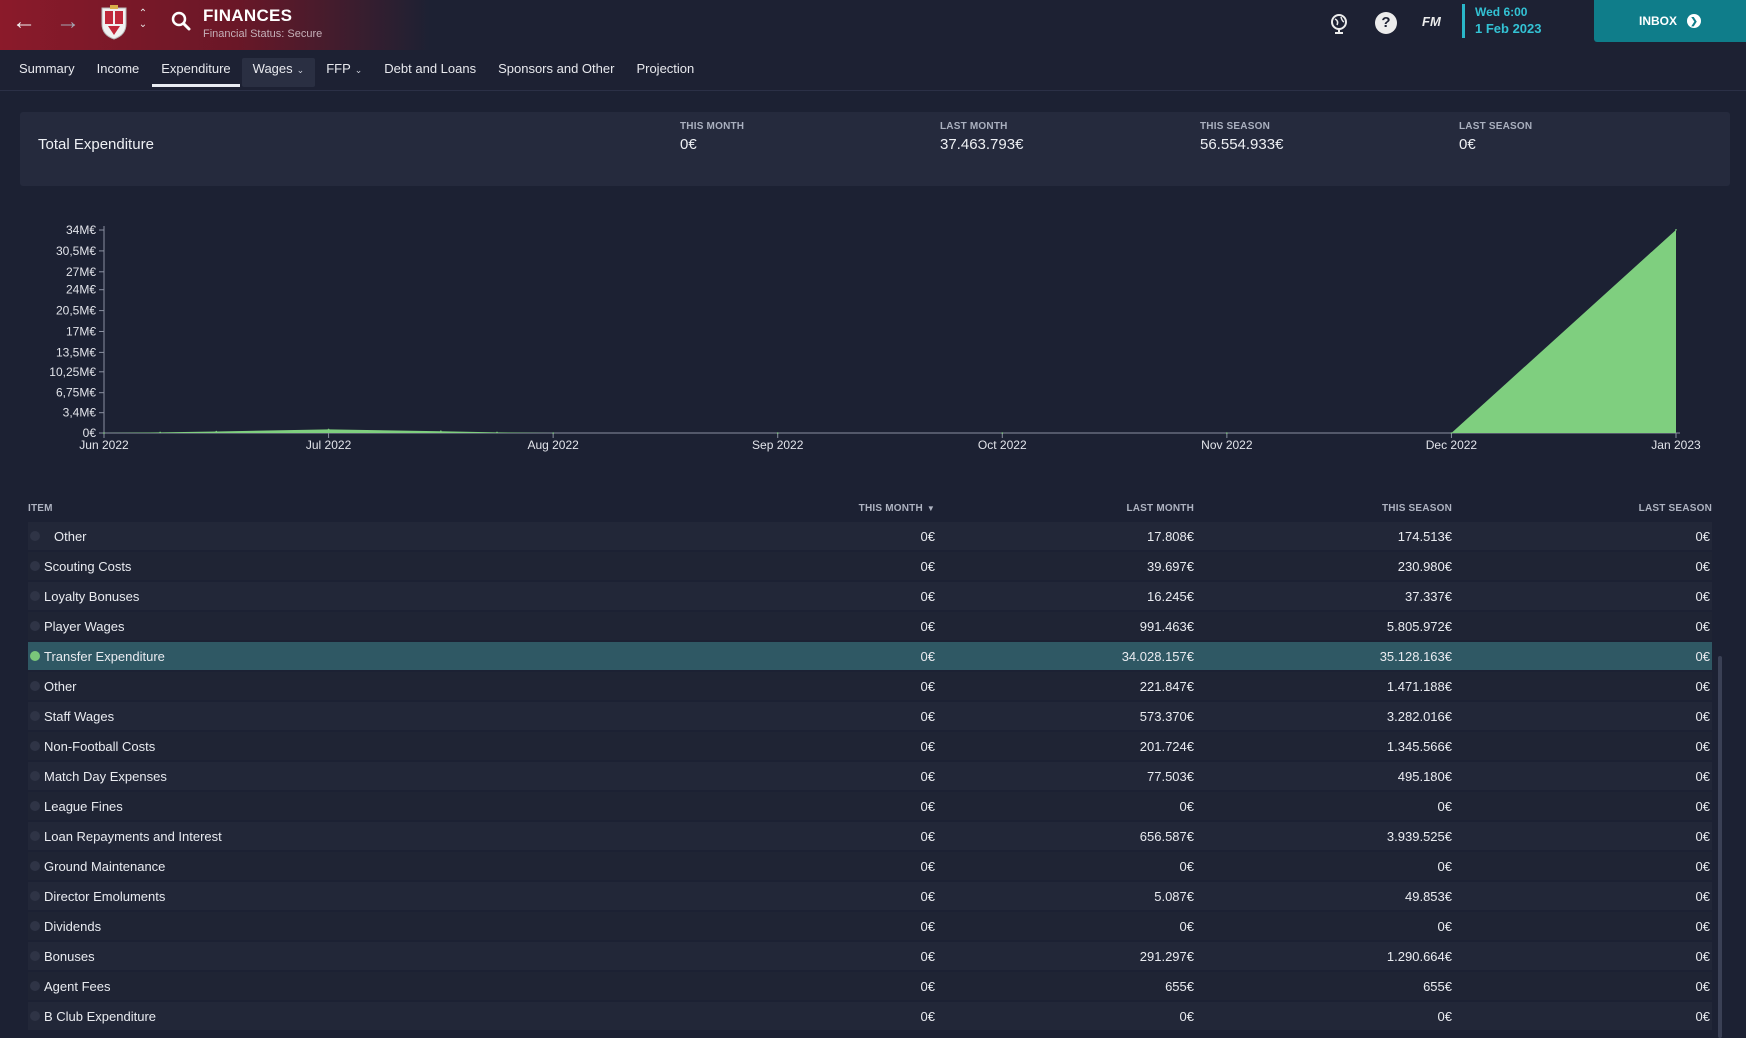 This screenshot has width=1746, height=1038. I want to click on x-tick-label: Aug 2022, so click(553, 445).